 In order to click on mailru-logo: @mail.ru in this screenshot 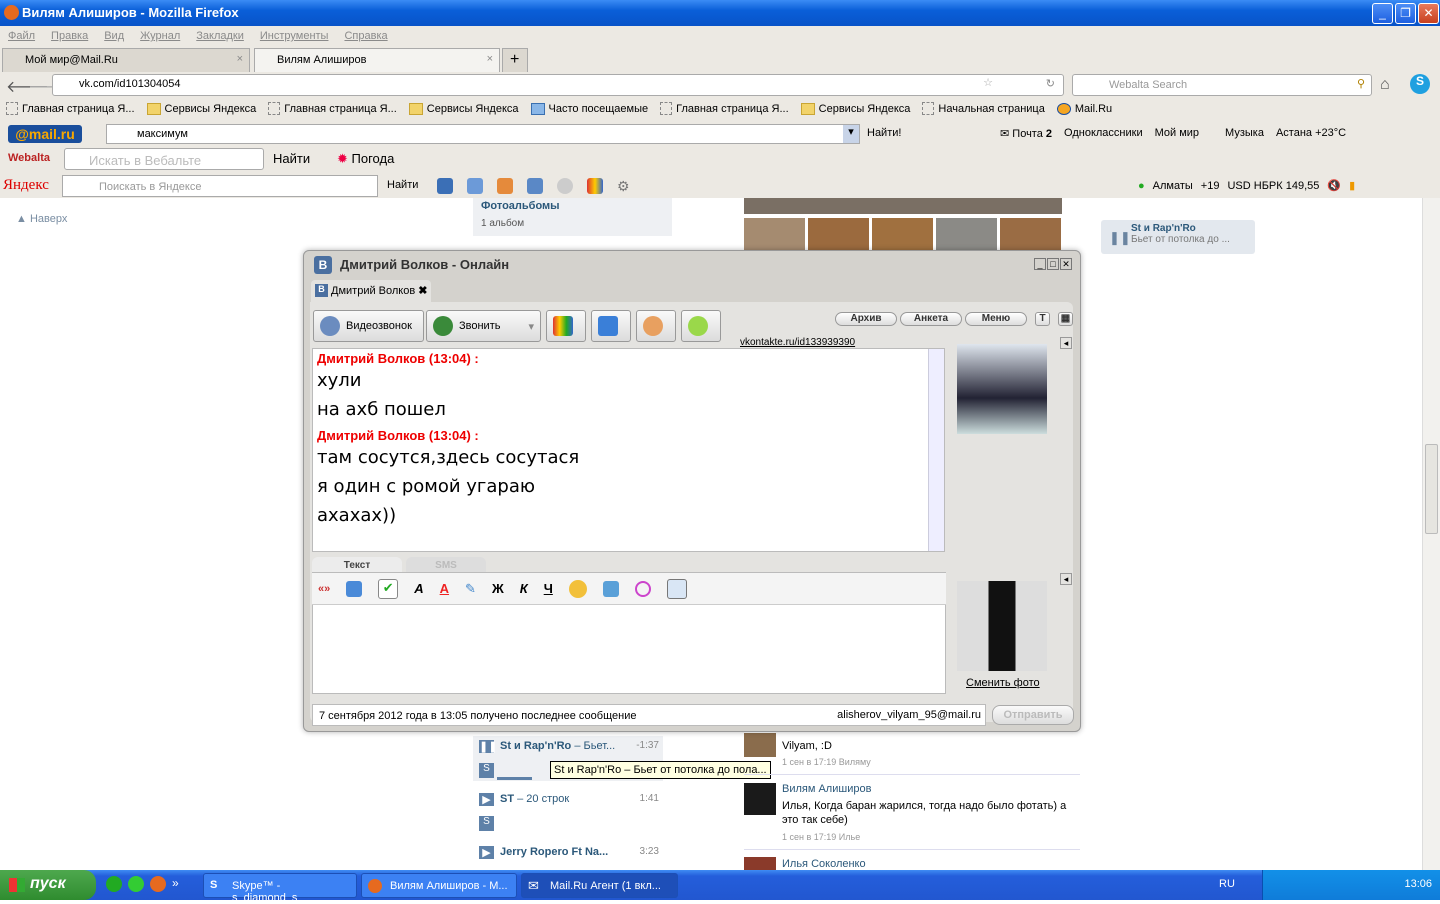, I will do `click(45, 134)`.